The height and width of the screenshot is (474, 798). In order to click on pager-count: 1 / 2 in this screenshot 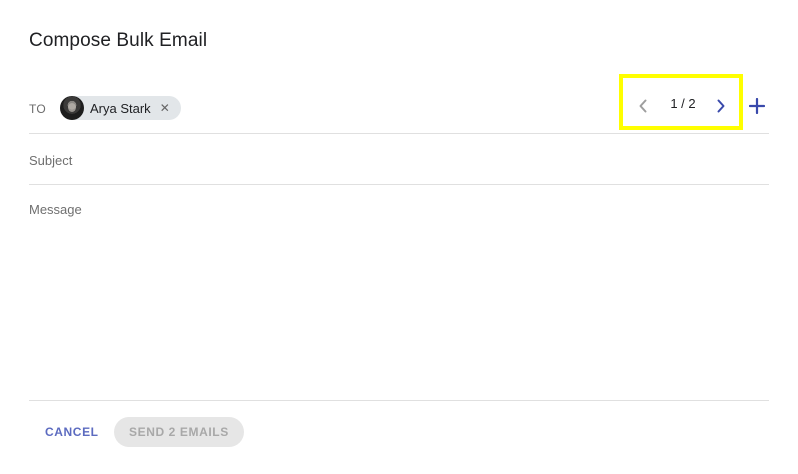, I will do `click(683, 103)`.